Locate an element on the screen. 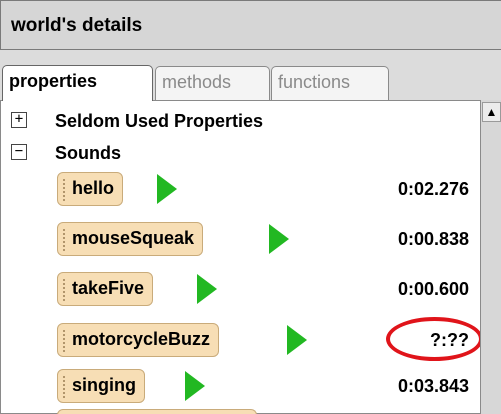  sound-duration: 0:03.843 is located at coordinates (433, 386).